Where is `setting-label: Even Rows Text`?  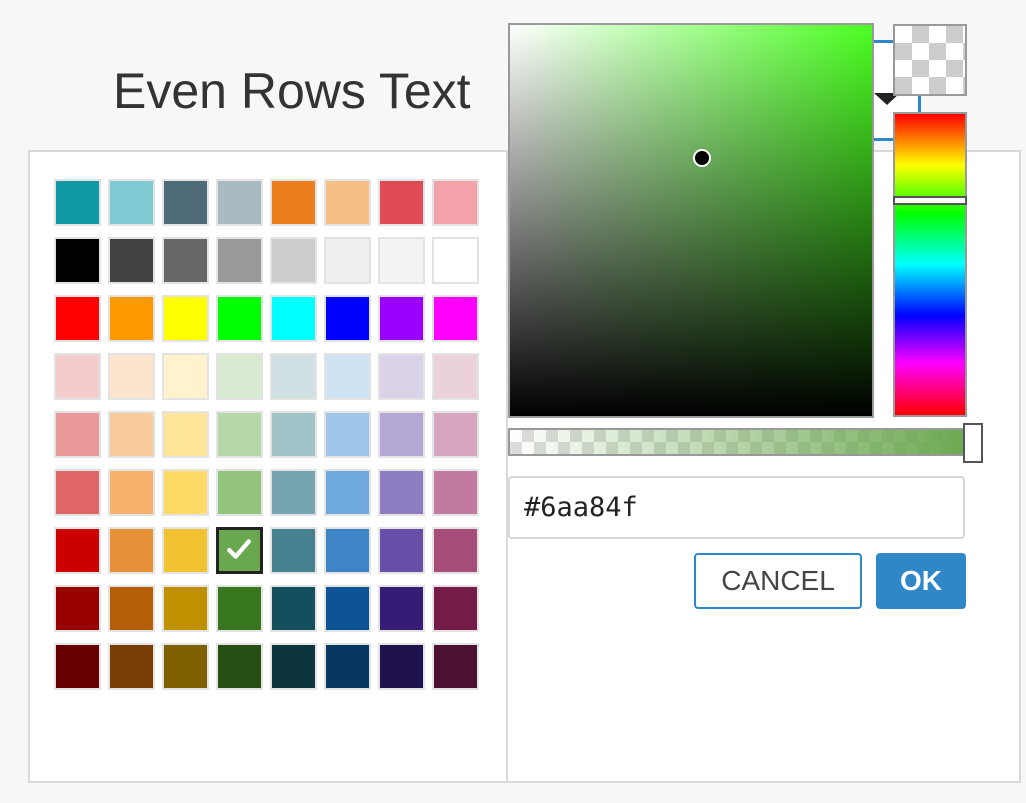
setting-label: Even Rows Text is located at coordinates (292, 91).